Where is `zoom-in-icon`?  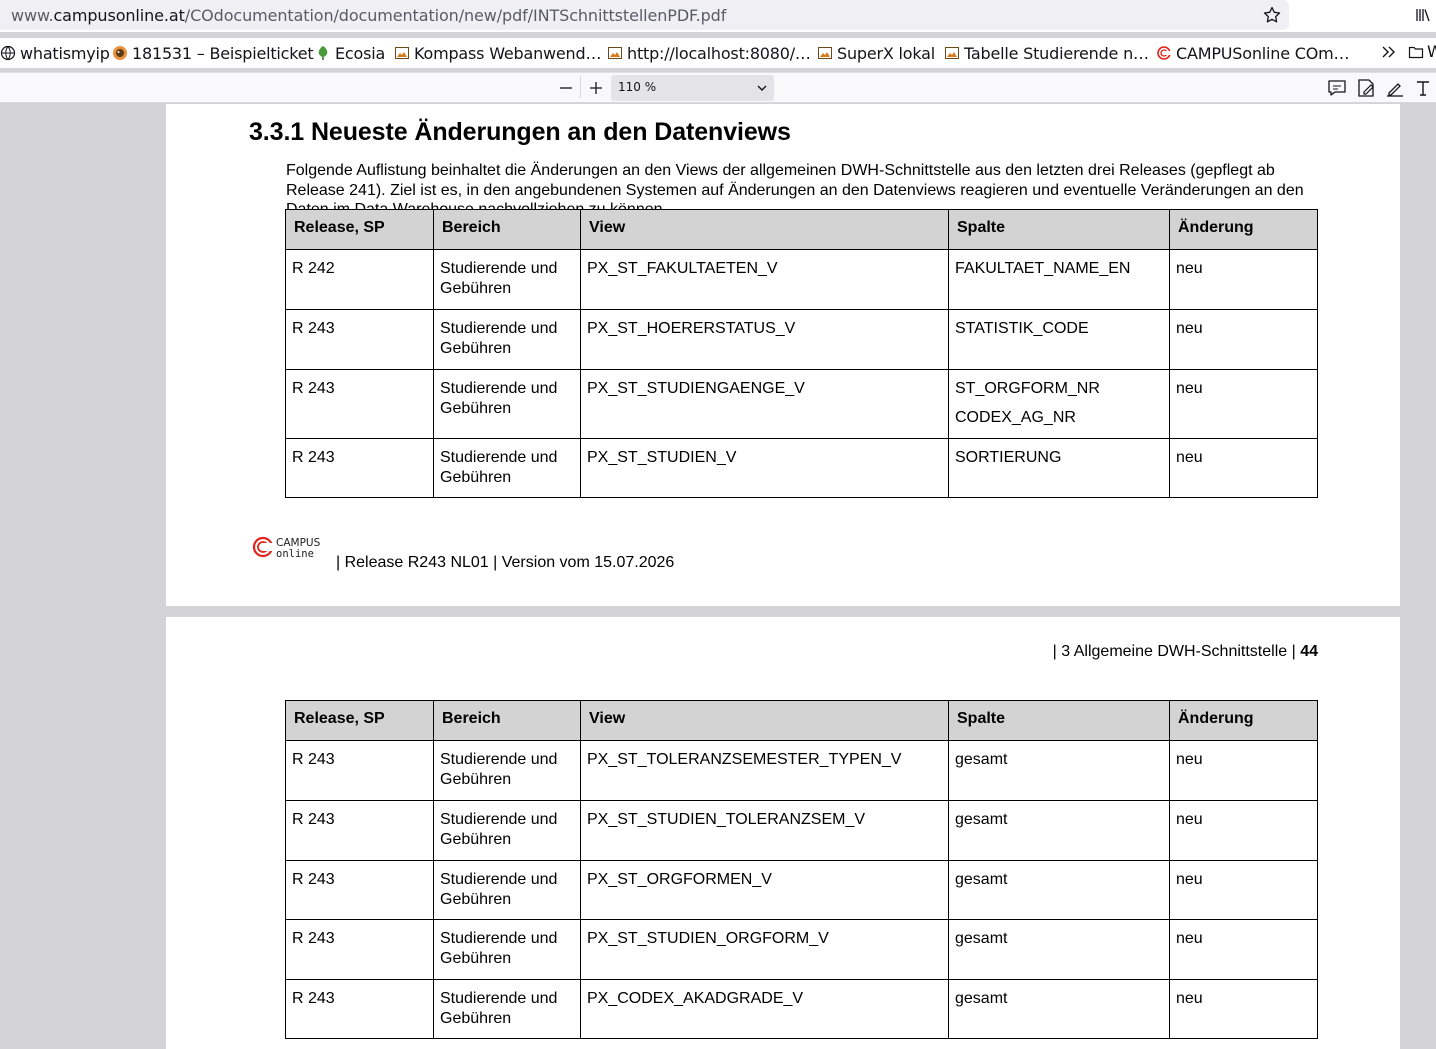
zoom-in-icon is located at coordinates (596, 88).